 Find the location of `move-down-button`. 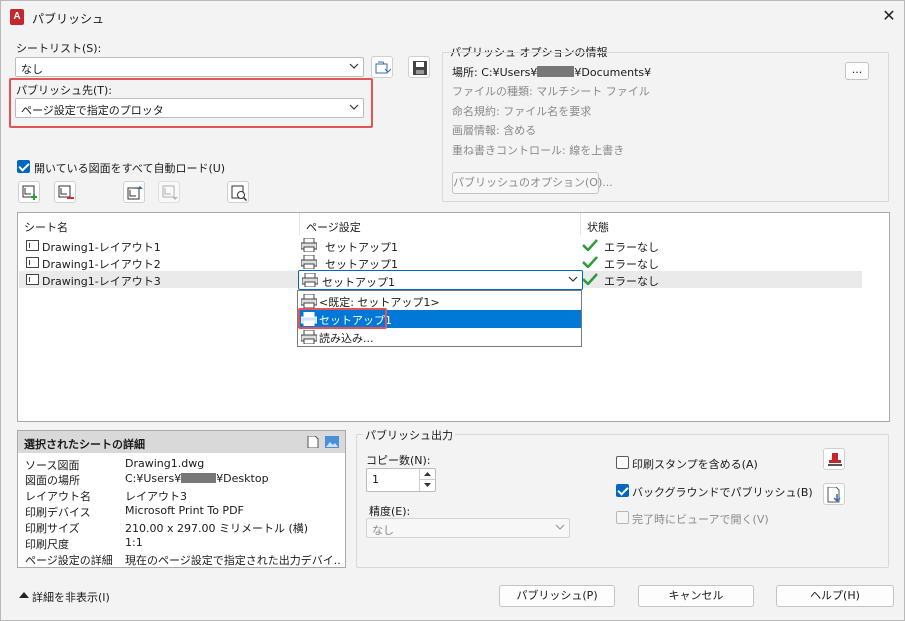

move-down-button is located at coordinates (169, 192).